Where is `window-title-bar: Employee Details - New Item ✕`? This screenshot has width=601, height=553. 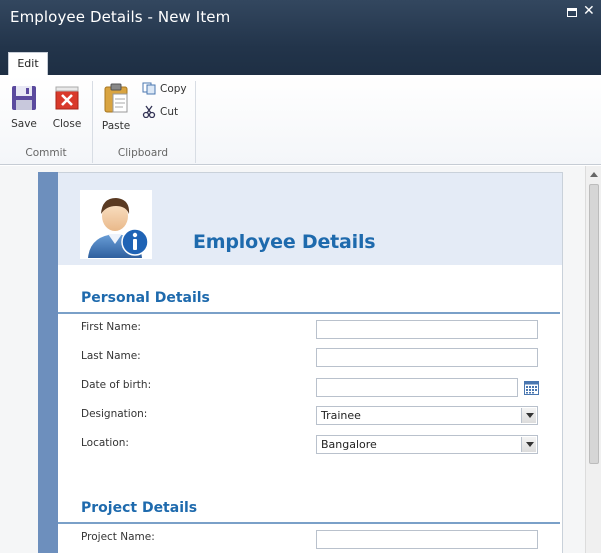 window-title-bar: Employee Details - New Item ✕ is located at coordinates (300, 24).